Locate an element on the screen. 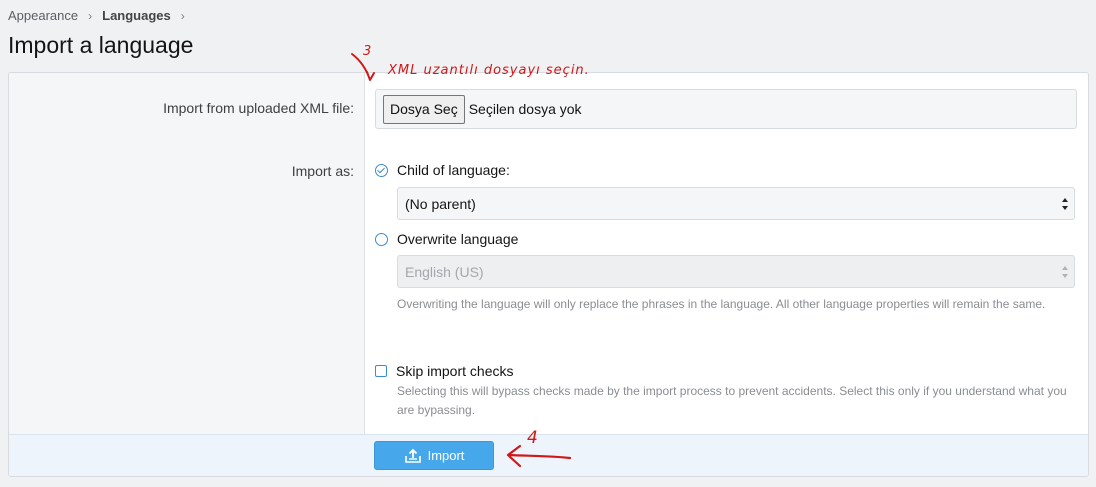  annotation-step3-text: XML uzantılı dosyayı seçin. is located at coordinates (489, 70).